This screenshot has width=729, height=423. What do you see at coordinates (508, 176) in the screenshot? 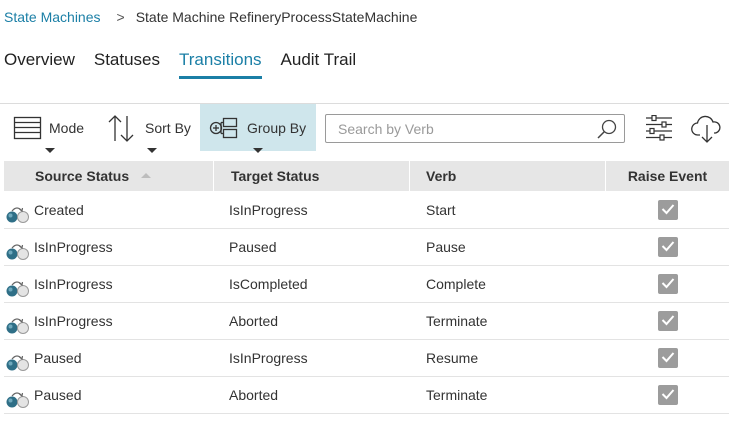
I see `column-header-verb: Verb` at bounding box center [508, 176].